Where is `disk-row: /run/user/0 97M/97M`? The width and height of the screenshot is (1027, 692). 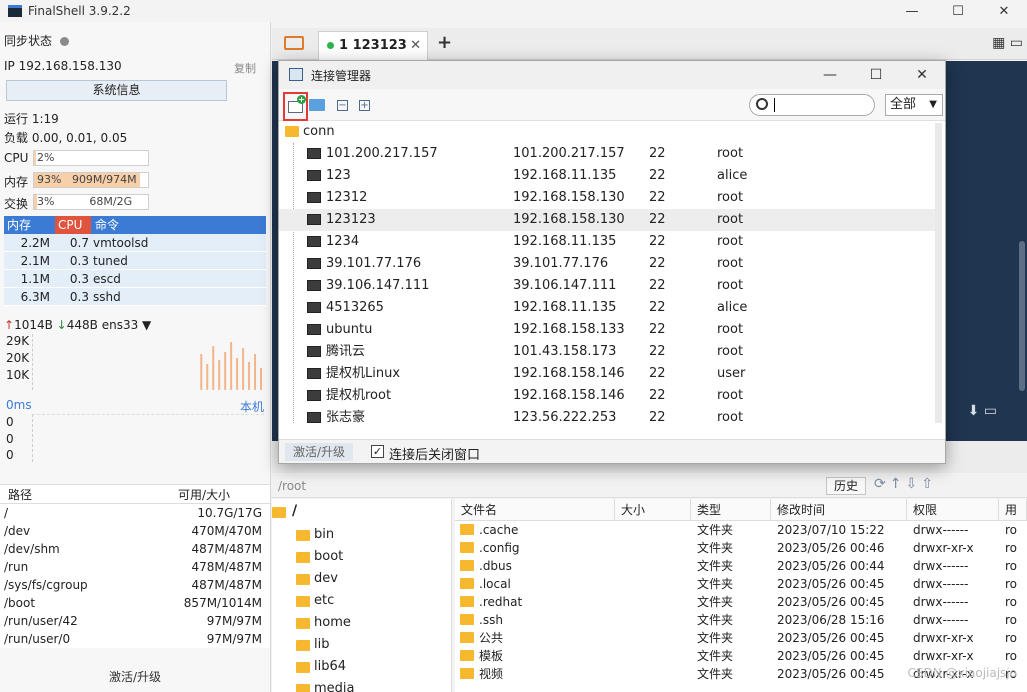
disk-row: /run/user/0 97M/97M is located at coordinates (135, 639).